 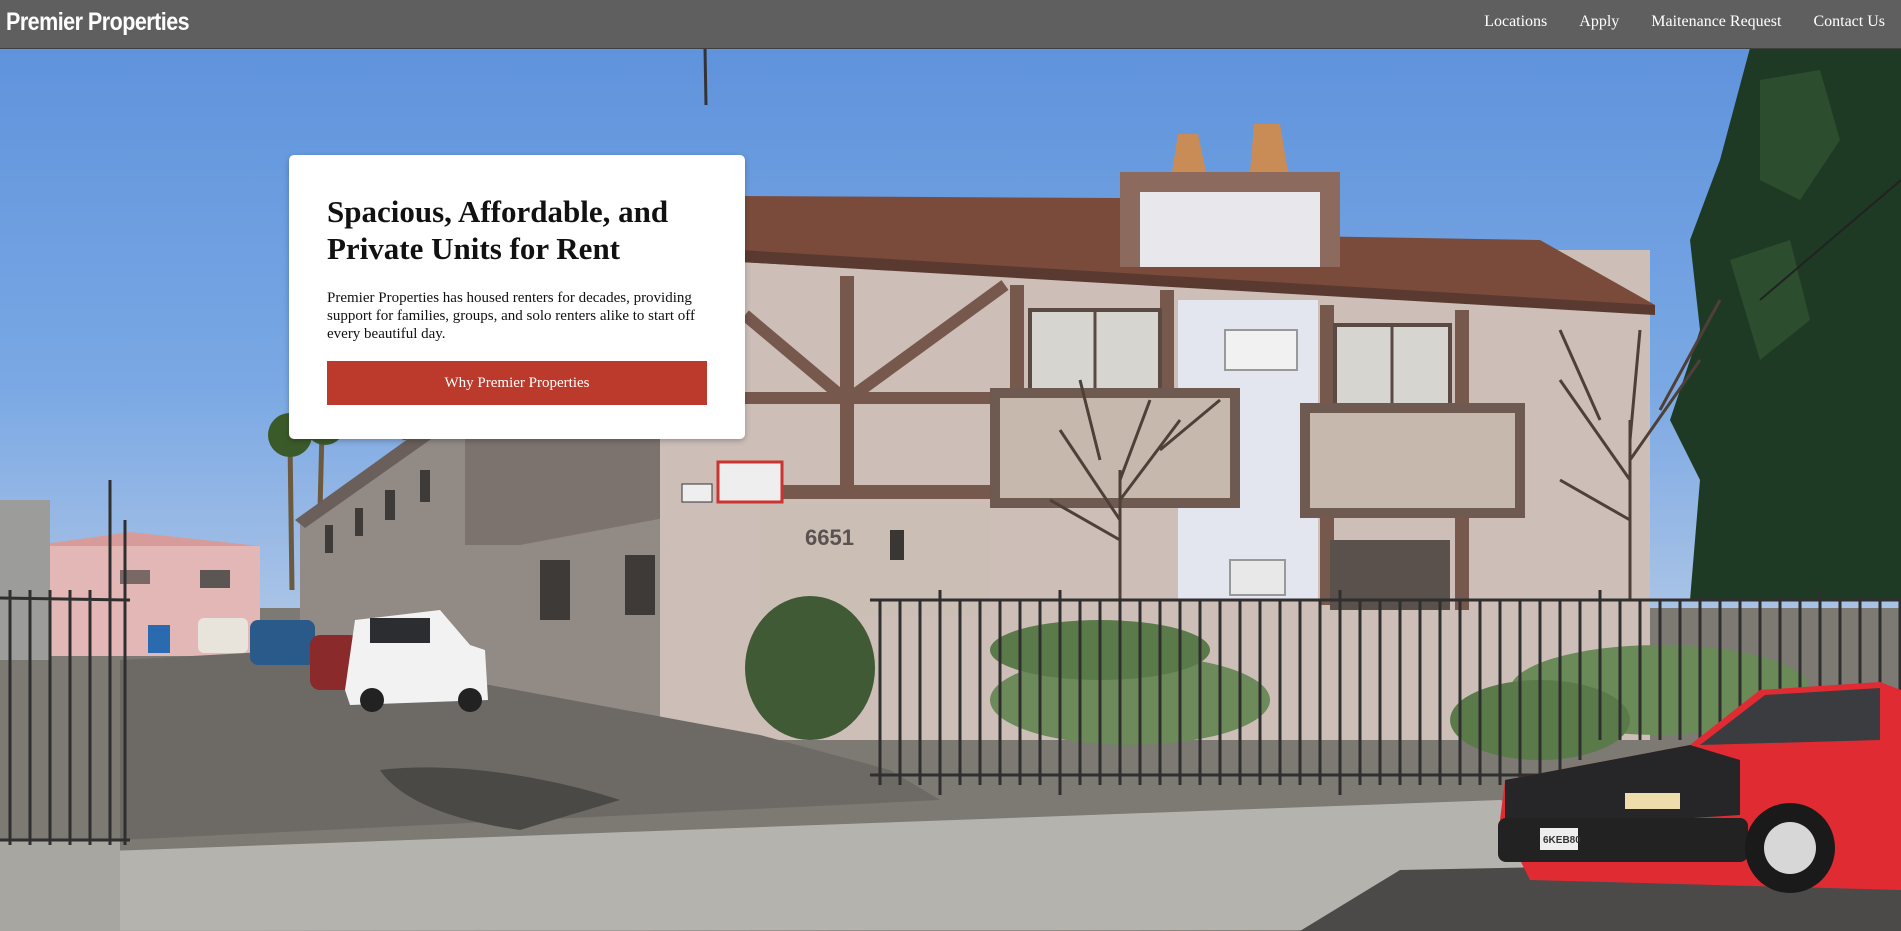 What do you see at coordinates (1849, 22) in the screenshot?
I see `nav-link-contact-us: Contact Us` at bounding box center [1849, 22].